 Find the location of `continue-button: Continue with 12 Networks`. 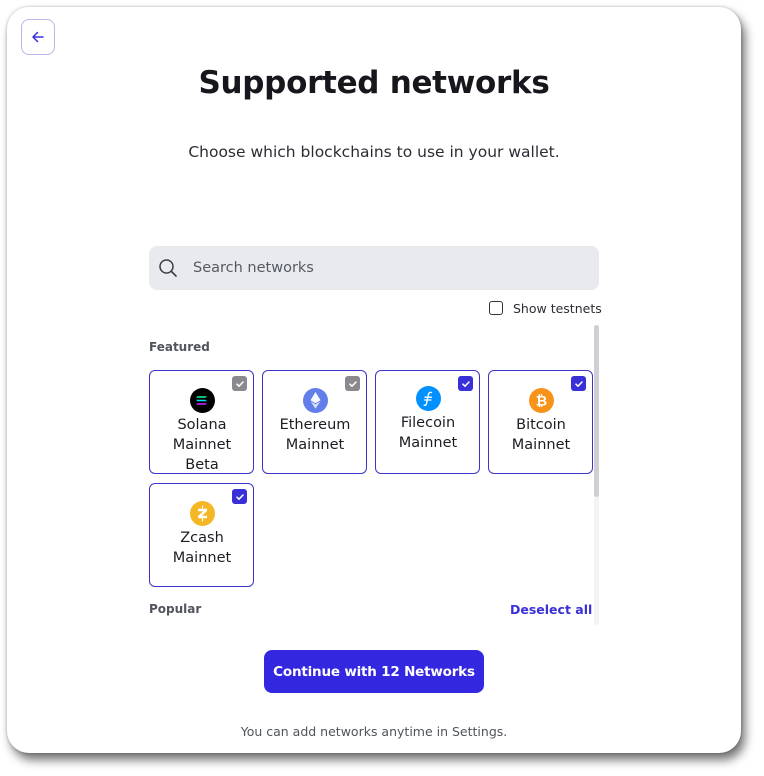

continue-button: Continue with 12 Networks is located at coordinates (374, 671).